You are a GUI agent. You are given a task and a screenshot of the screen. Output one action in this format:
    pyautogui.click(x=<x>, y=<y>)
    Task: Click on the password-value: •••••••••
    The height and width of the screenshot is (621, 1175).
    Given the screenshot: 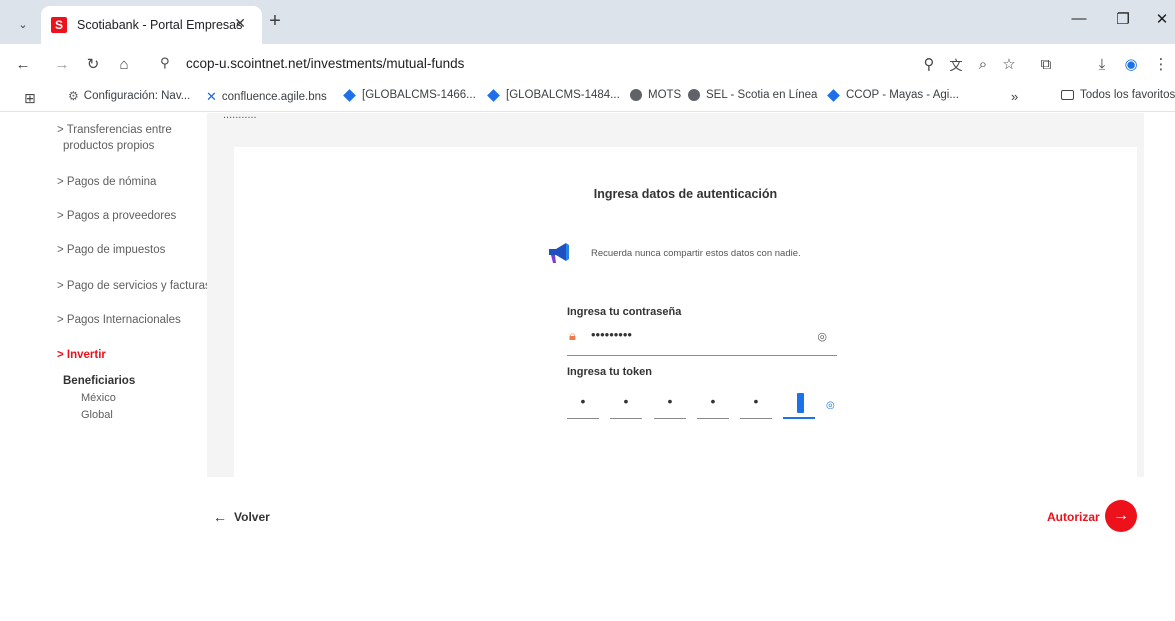 What is the action you would take?
    pyautogui.click(x=611, y=334)
    